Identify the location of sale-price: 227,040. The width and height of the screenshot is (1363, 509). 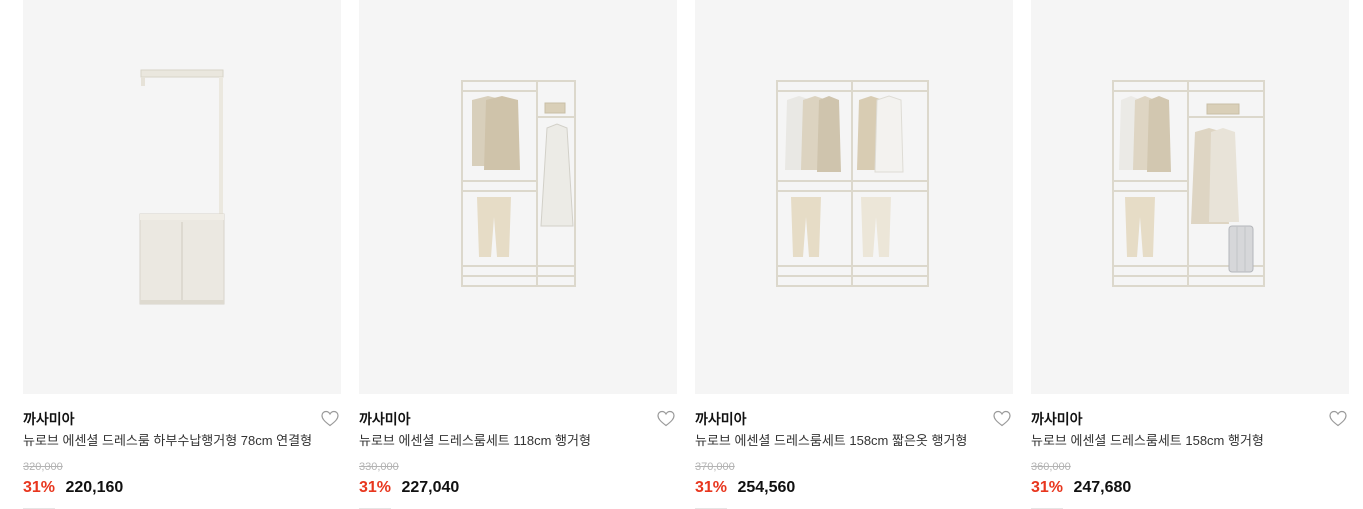
(430, 487).